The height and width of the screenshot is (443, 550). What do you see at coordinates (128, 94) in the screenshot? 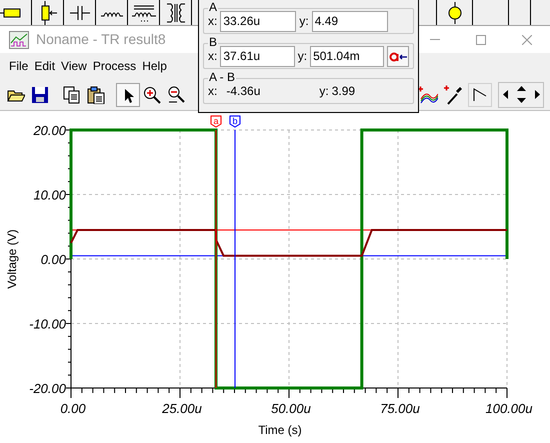
I see `pointer-button` at bounding box center [128, 94].